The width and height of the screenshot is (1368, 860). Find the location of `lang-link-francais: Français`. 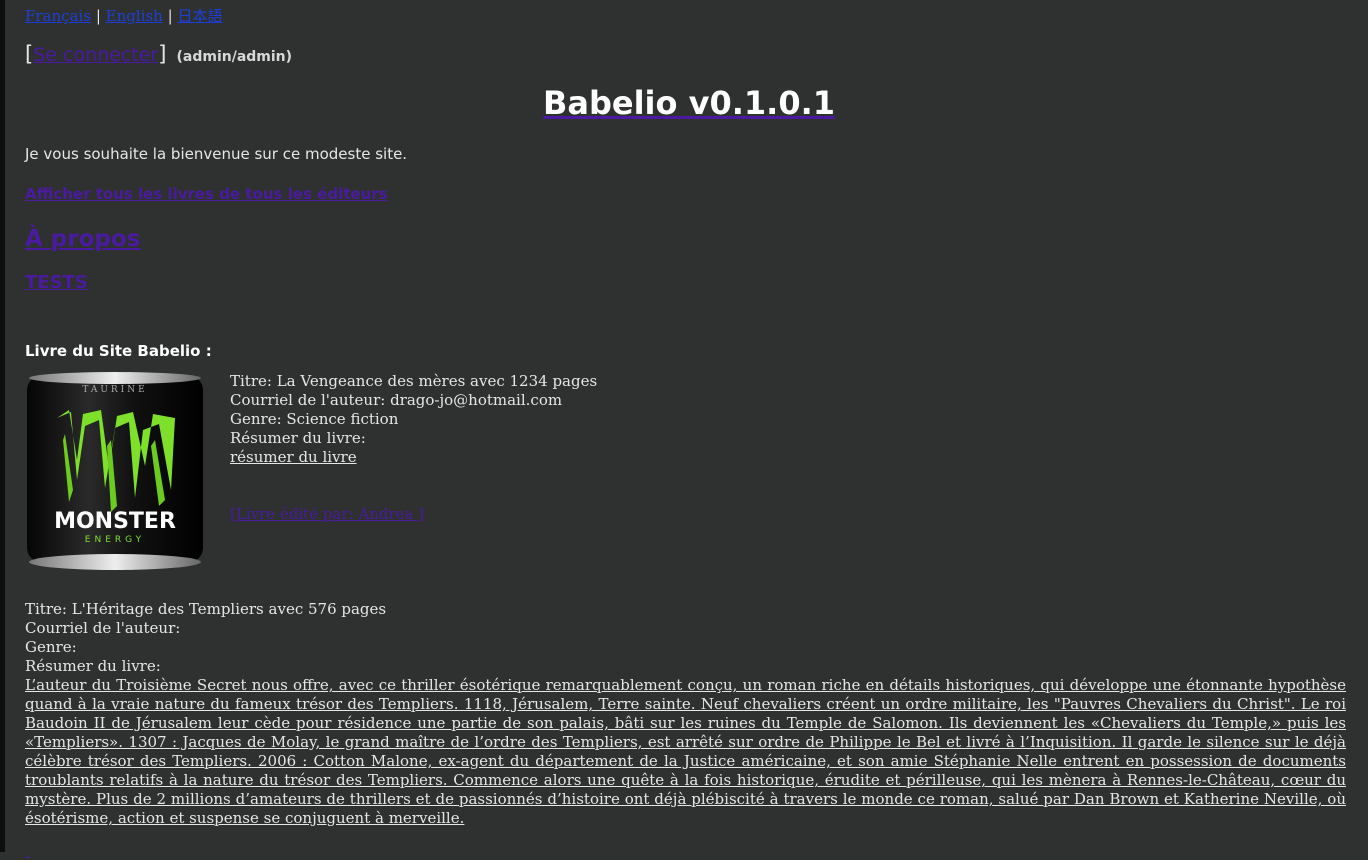

lang-link-francais: Français is located at coordinates (58, 16).